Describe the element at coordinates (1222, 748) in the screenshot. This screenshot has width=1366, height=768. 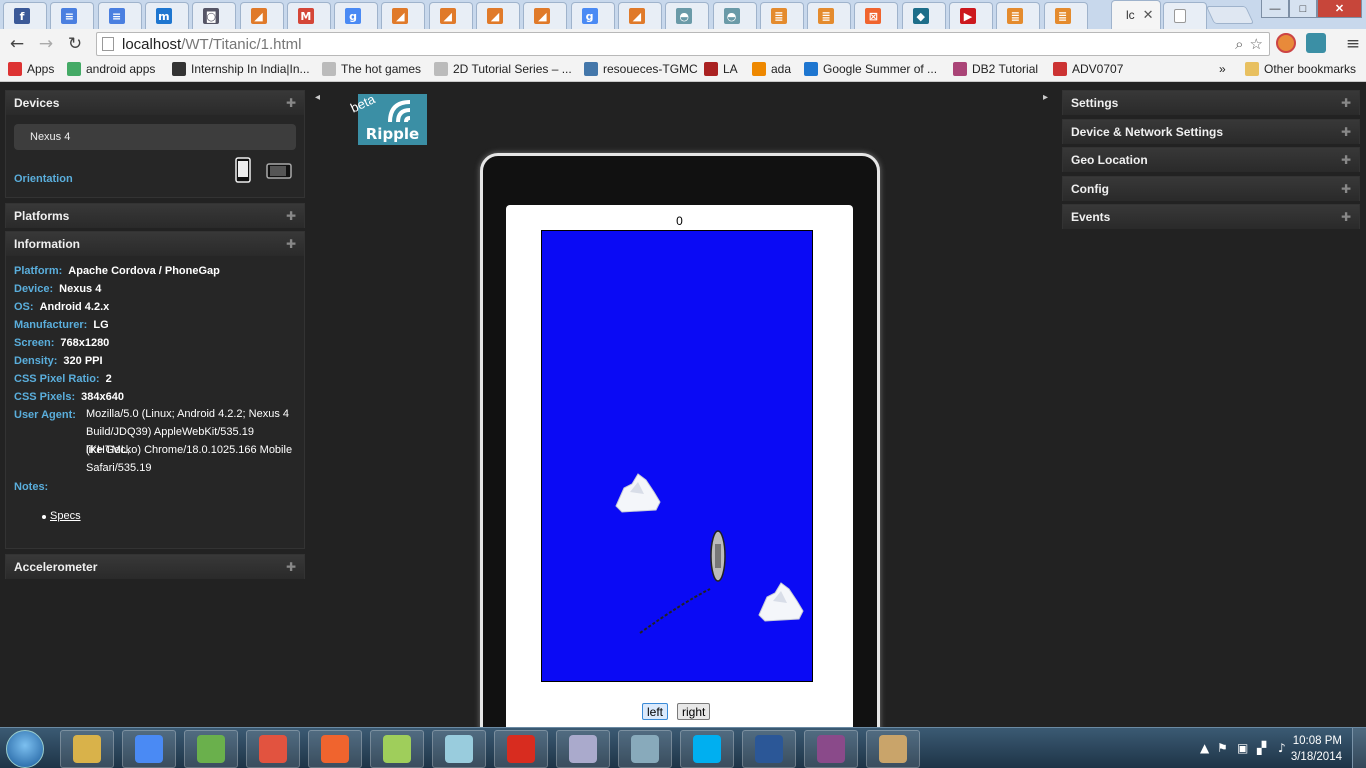
I see `action-center-flag-icon: ⚑` at that location.